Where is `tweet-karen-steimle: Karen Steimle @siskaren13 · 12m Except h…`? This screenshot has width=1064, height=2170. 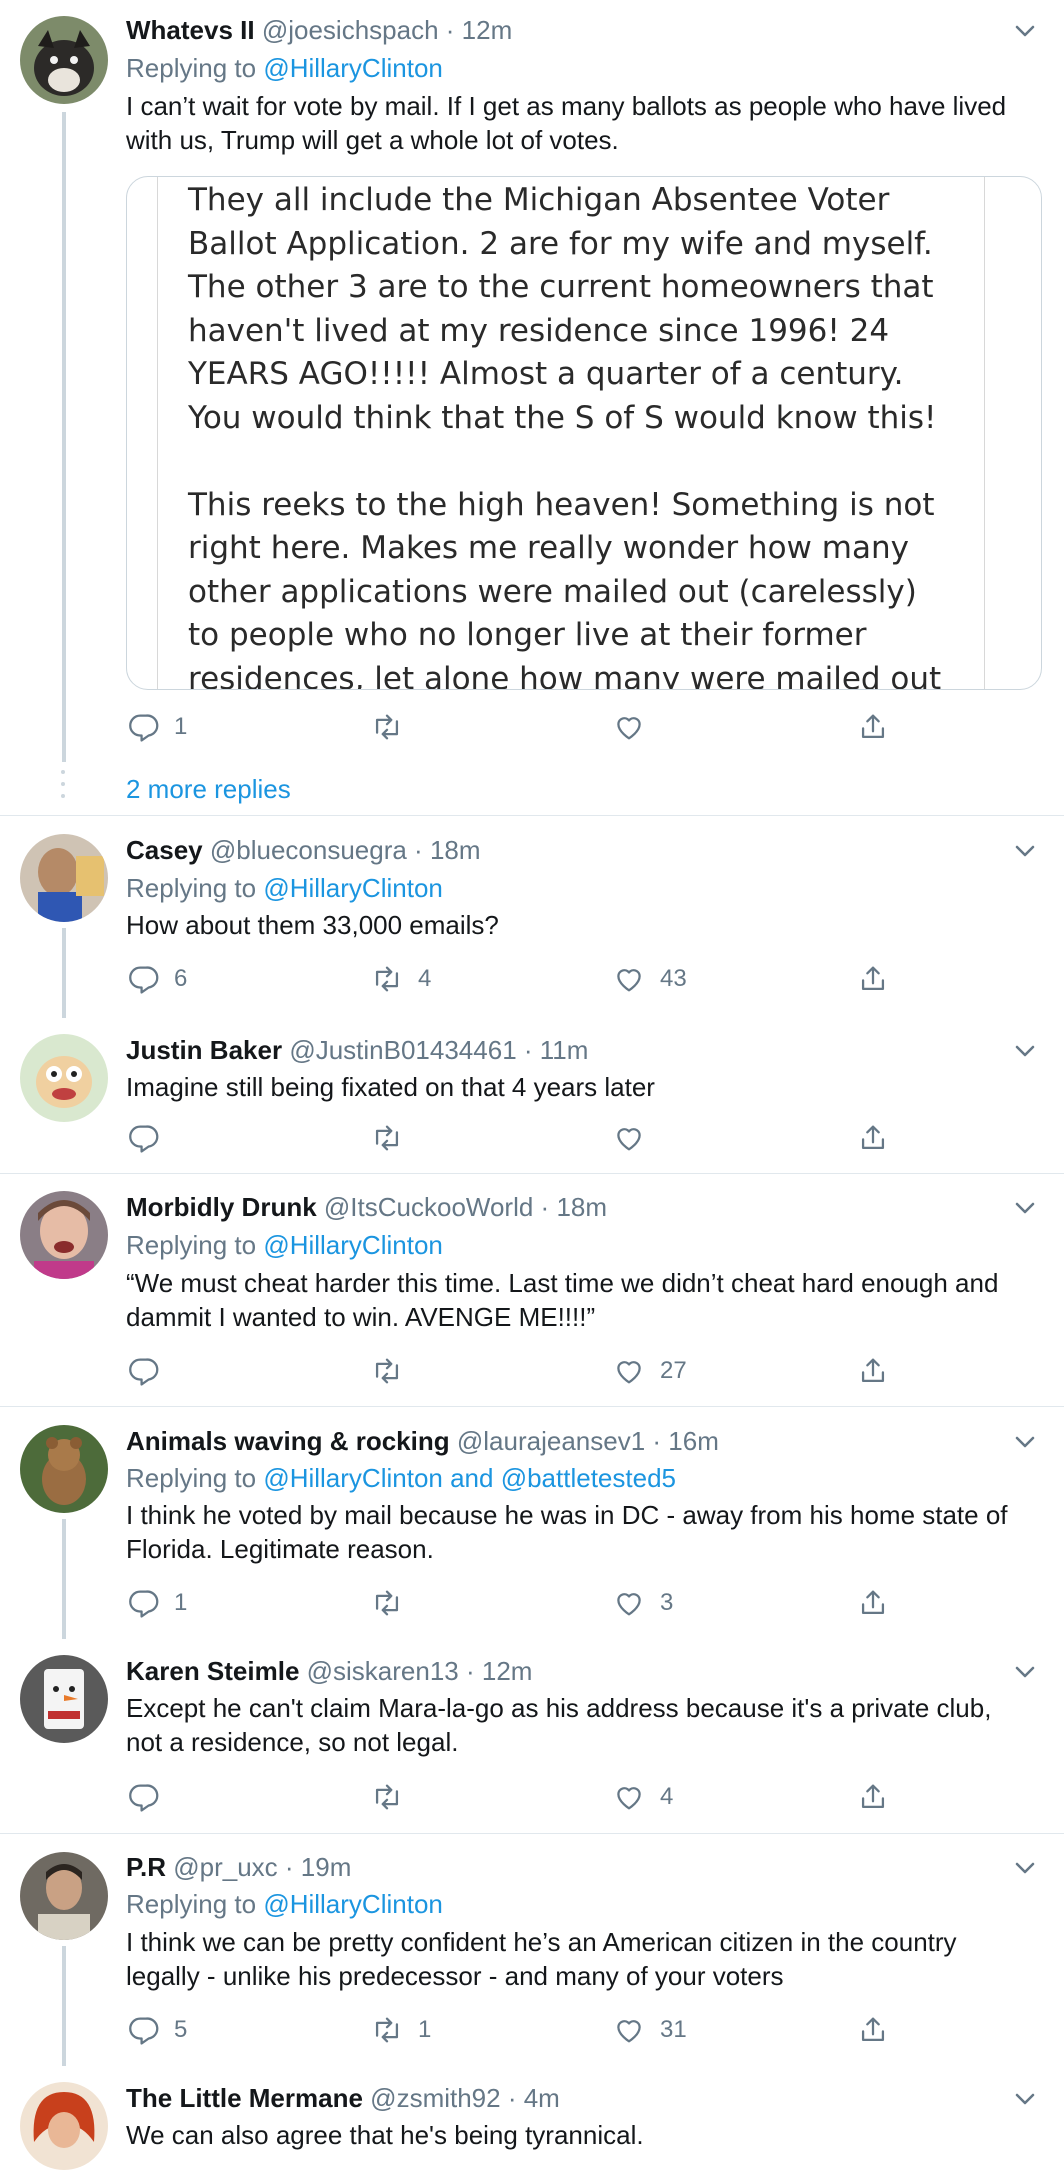 tweet-karen-steimle: Karen Steimle @siskaren13 · 12m Except h… is located at coordinates (532, 1735).